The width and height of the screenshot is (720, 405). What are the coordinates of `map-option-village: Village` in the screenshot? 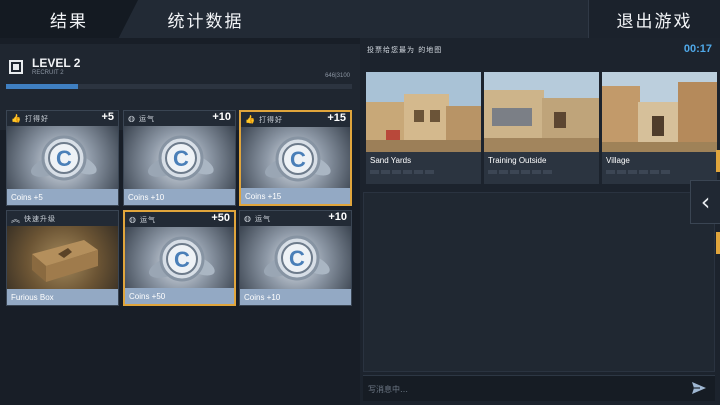 It's located at (659, 128).